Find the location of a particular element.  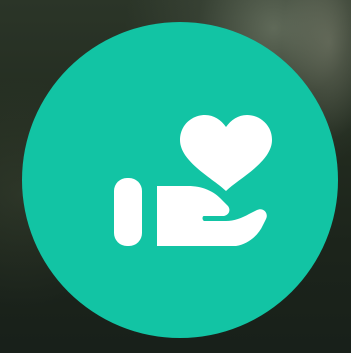

heart-icon is located at coordinates (226, 153).